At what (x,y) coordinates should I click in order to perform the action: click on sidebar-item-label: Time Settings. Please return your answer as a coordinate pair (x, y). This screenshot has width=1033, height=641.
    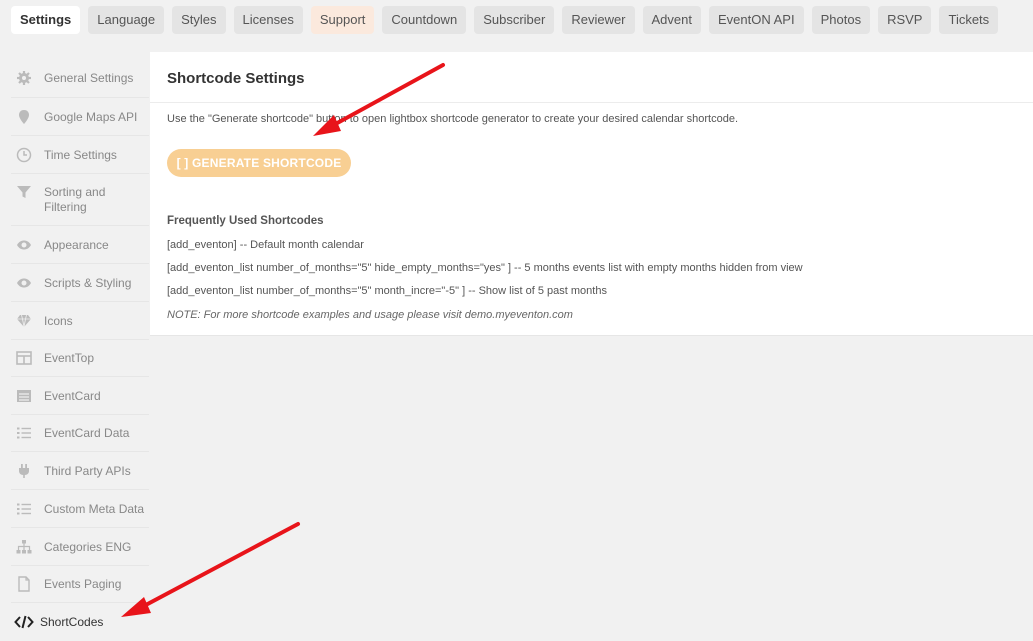
    Looking at the image, I should click on (80, 154).